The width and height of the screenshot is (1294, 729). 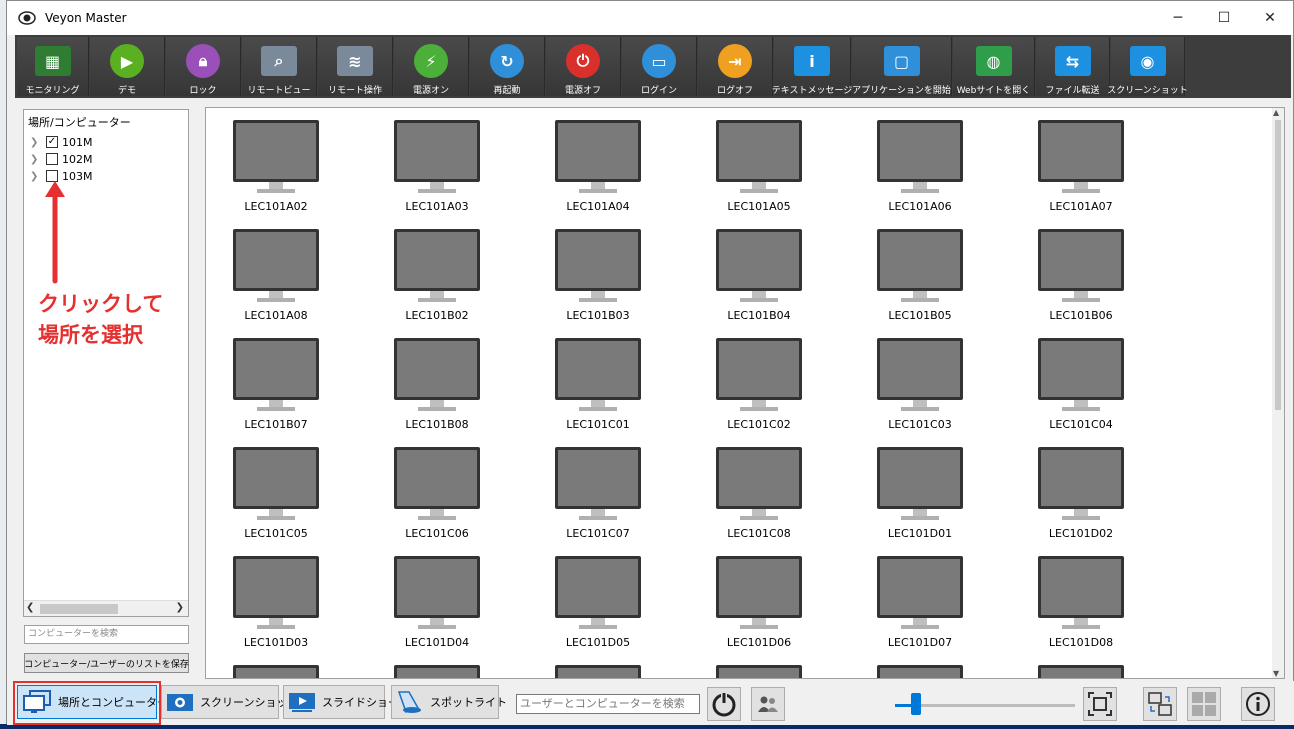 I want to click on toolbar-button-demo: ▶ デモ, so click(x=127, y=66).